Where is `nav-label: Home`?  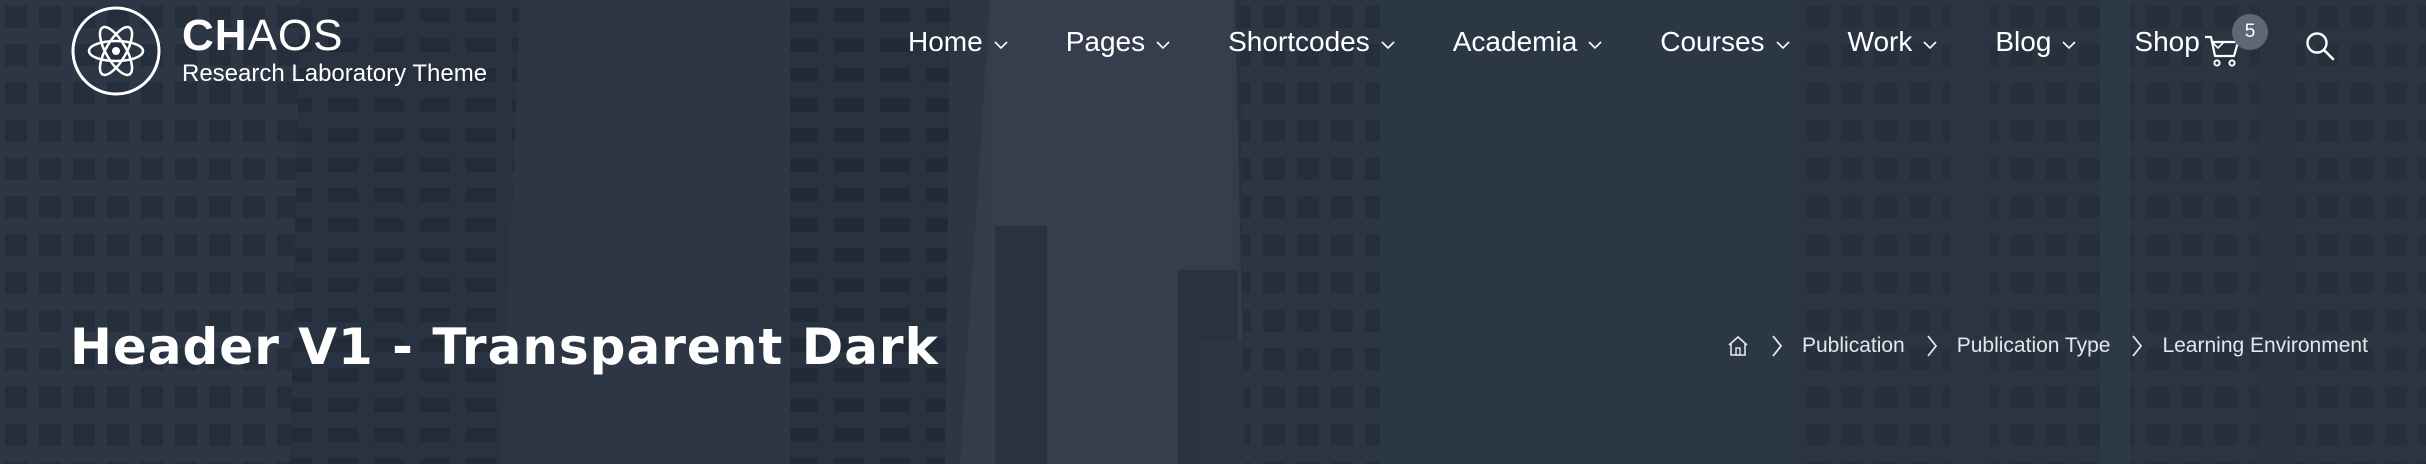 nav-label: Home is located at coordinates (945, 41).